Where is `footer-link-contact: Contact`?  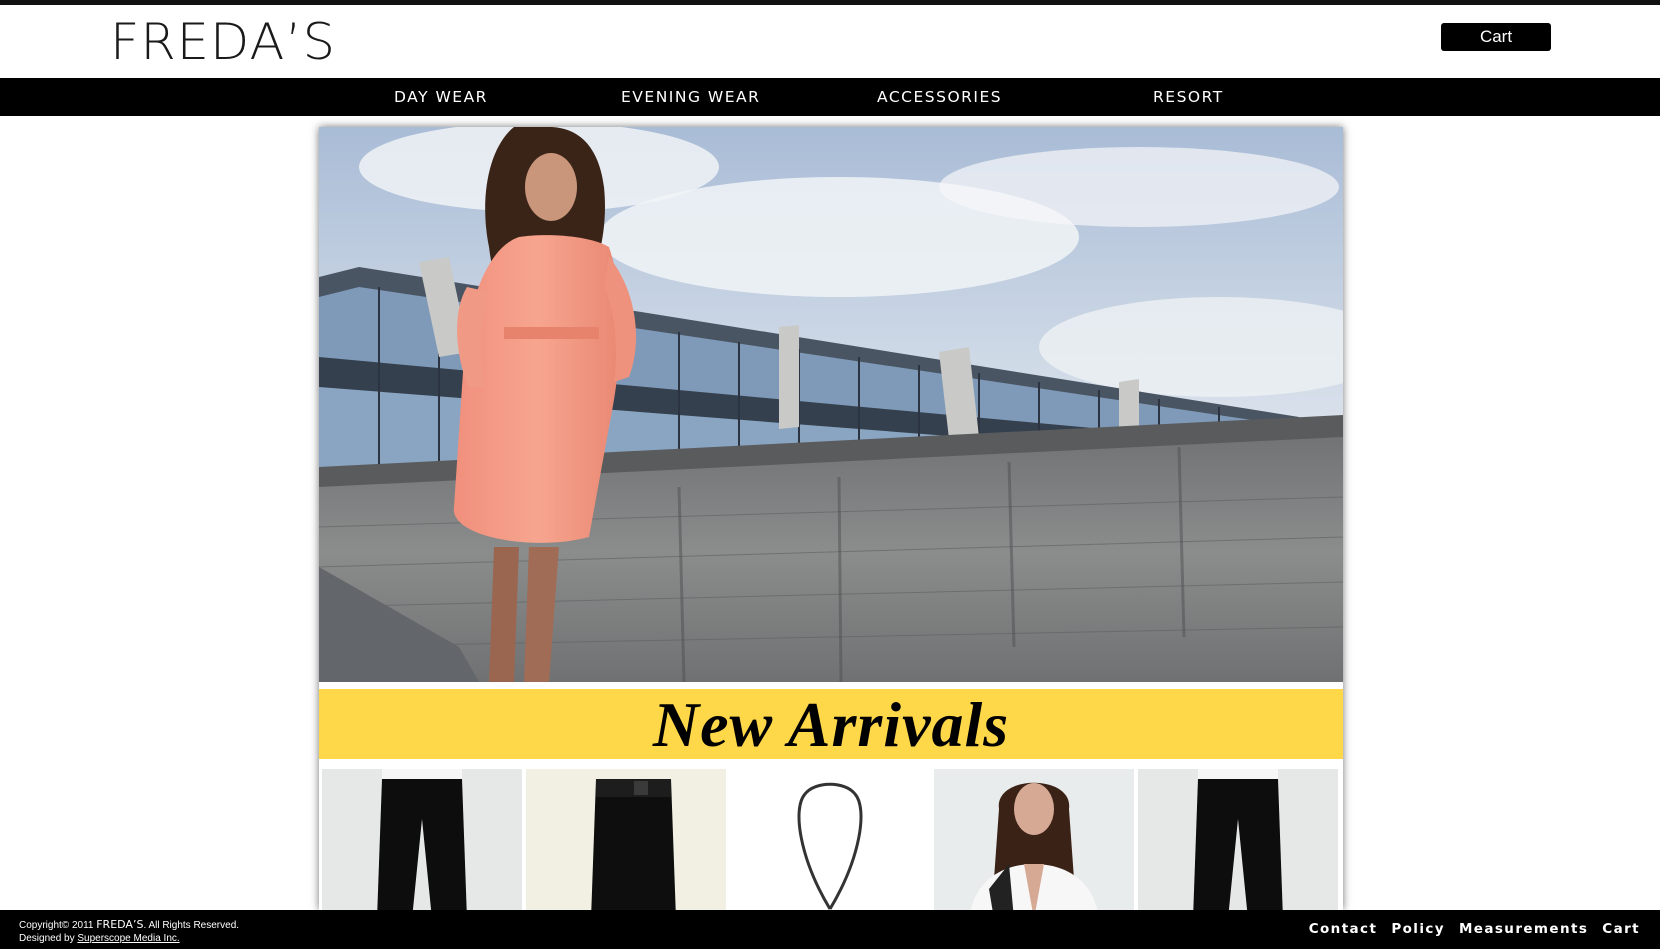
footer-link-contact: Contact is located at coordinates (1343, 929).